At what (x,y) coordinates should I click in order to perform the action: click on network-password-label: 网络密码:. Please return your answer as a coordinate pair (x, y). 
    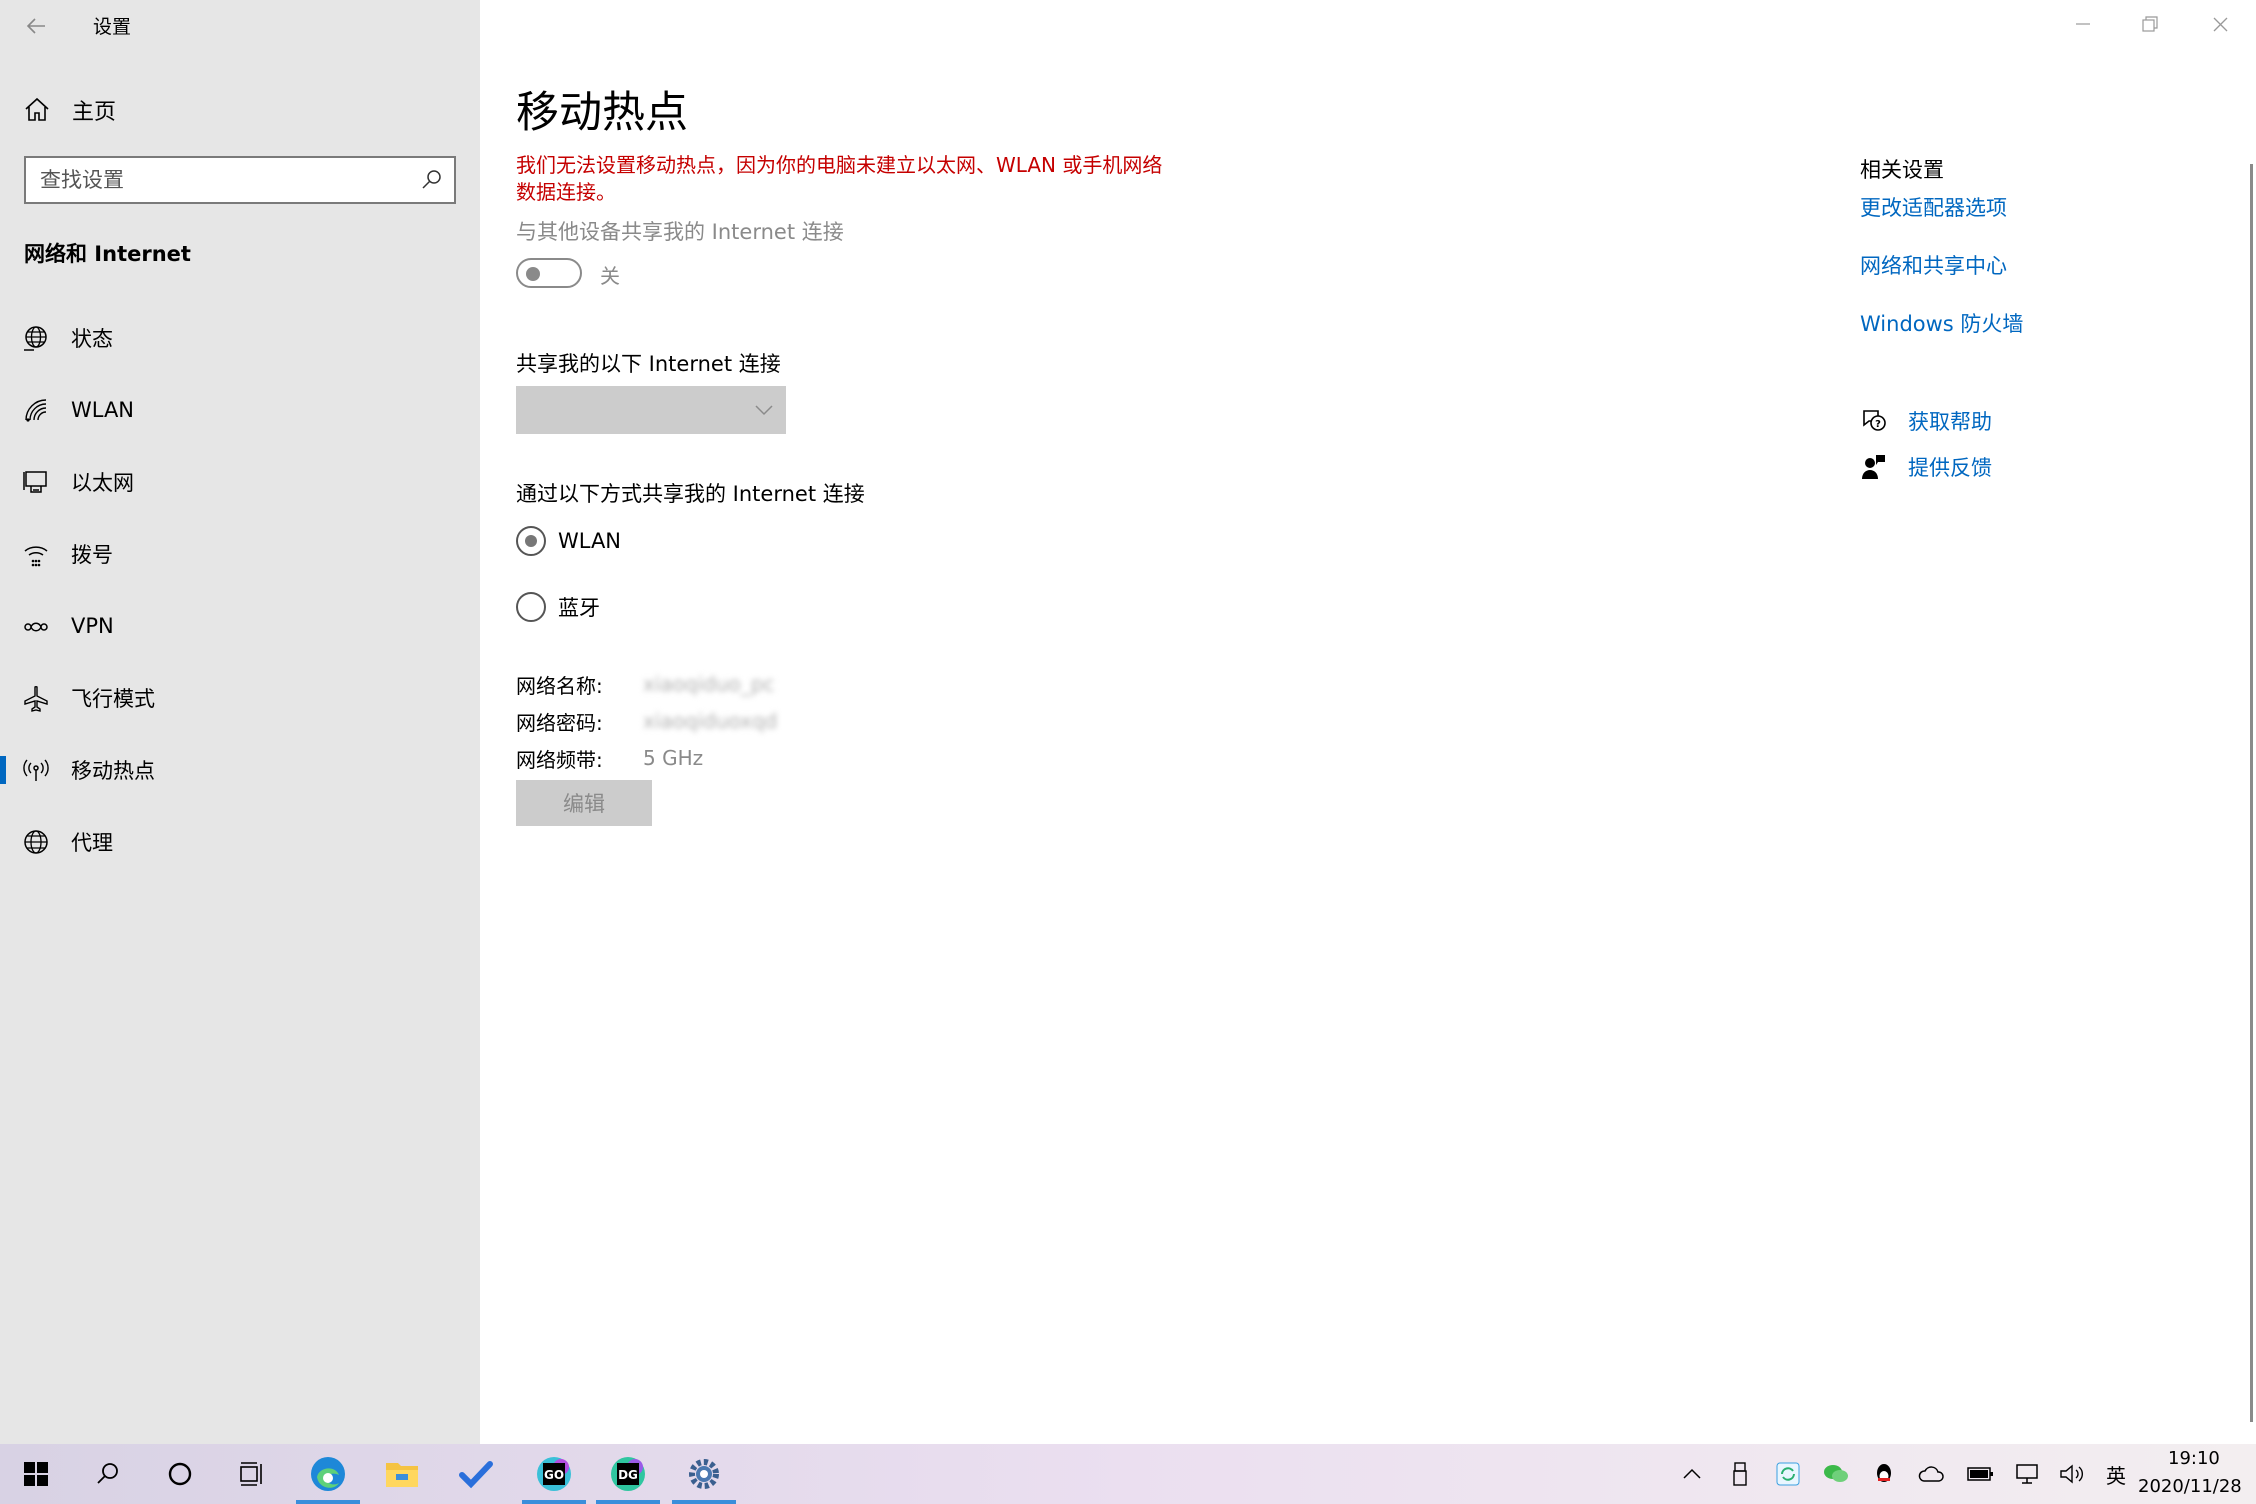
    Looking at the image, I should click on (559, 722).